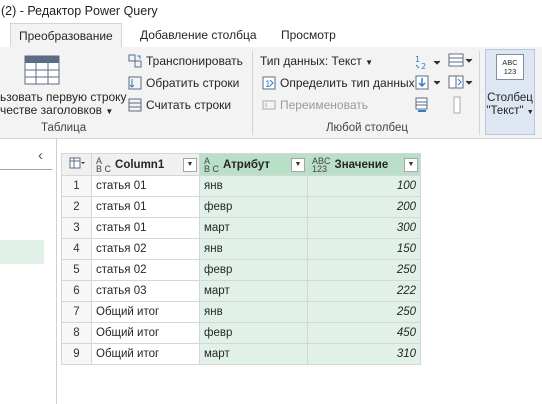  What do you see at coordinates (364, 228) in the screenshot?
I see `cell-value: 300` at bounding box center [364, 228].